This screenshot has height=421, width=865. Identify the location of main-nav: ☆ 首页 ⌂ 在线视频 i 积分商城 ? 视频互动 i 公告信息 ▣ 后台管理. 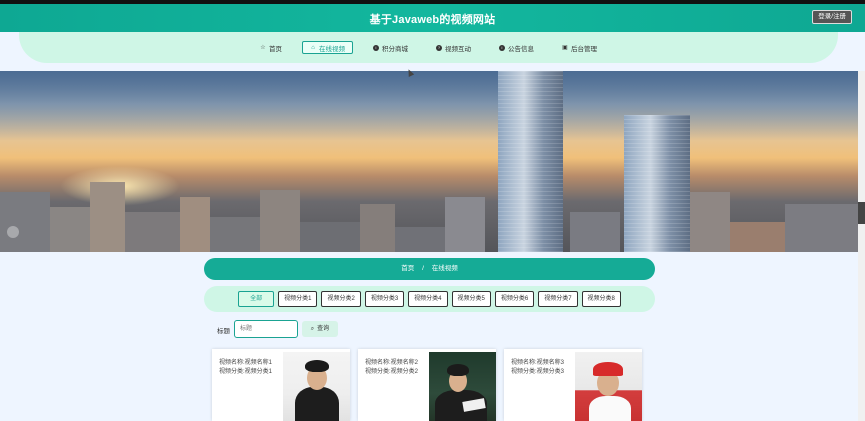
(428, 47).